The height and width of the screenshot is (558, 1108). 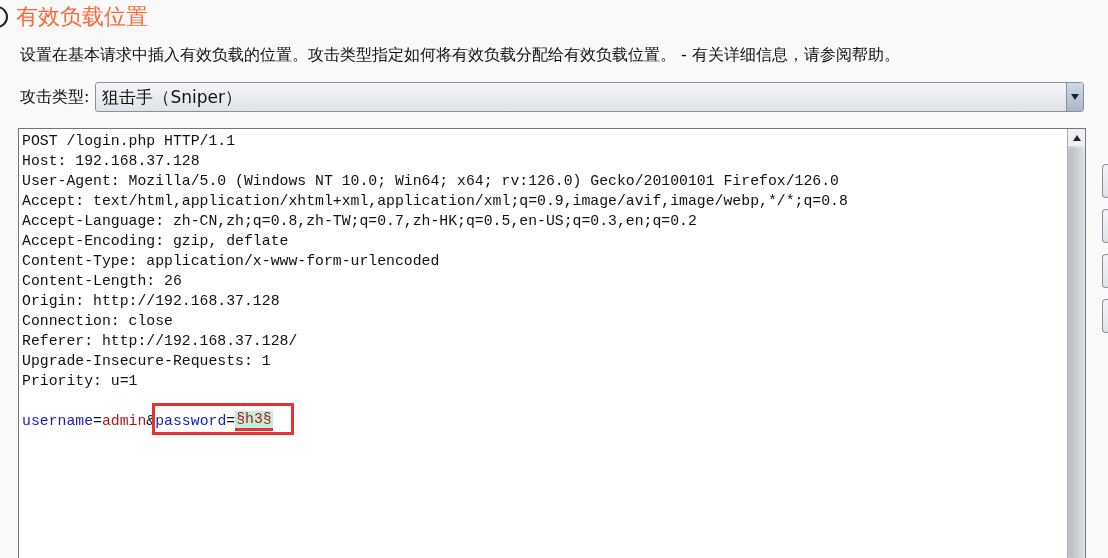 I want to click on section-description: 设置在基本请求中插入有效负载的位置。攻击类型指定如何将有效负载分配给有效负载位置。 - 有关详细信息，请参阅帮助。, so click(x=460, y=55).